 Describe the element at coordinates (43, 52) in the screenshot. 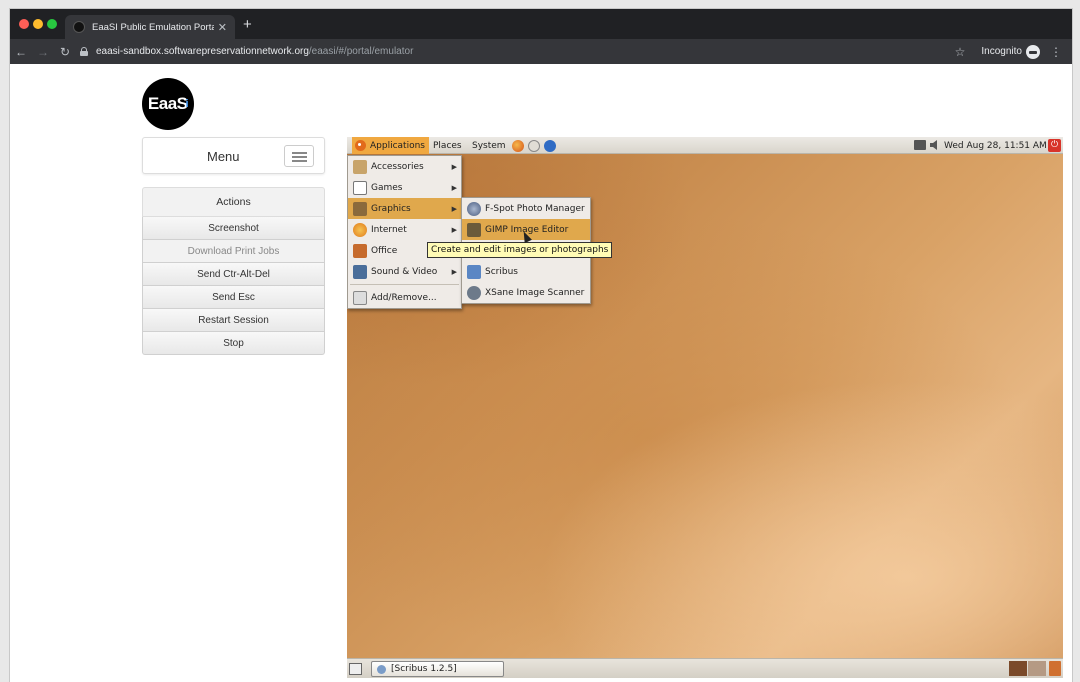

I see `forward-icon: →` at that location.